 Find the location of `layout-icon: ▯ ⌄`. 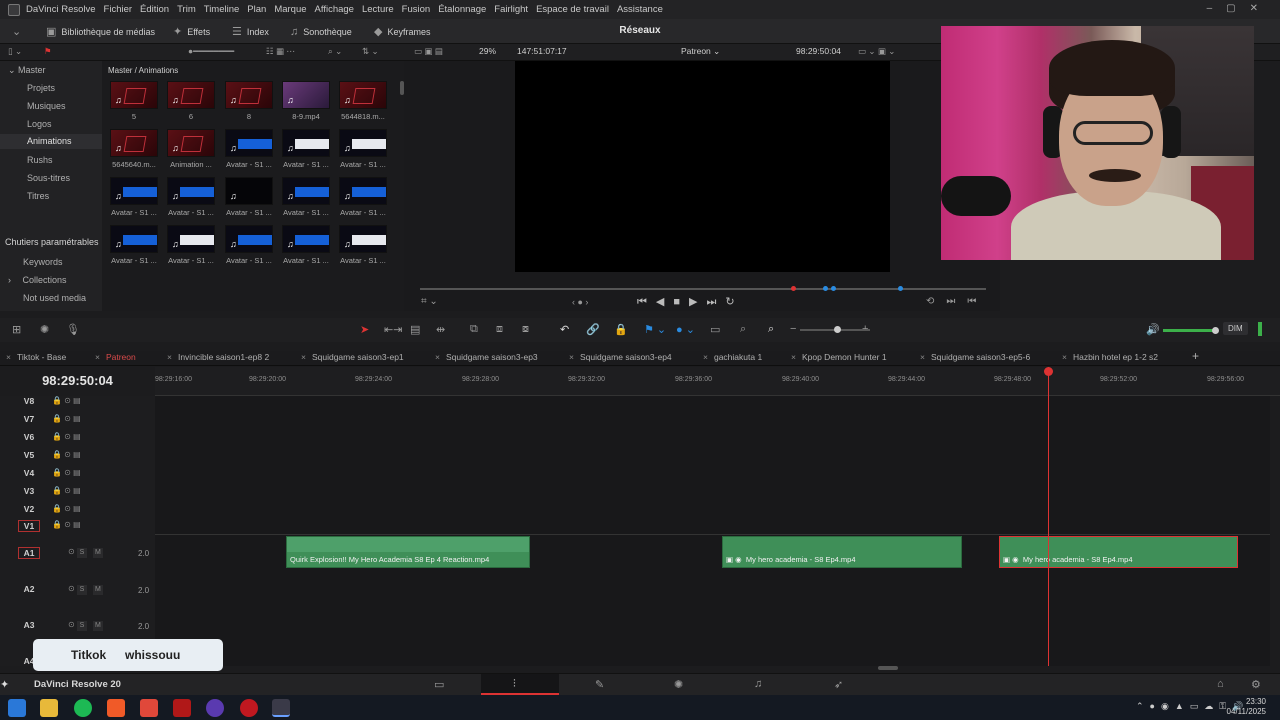

layout-icon: ▯ ⌄ is located at coordinates (15, 51).